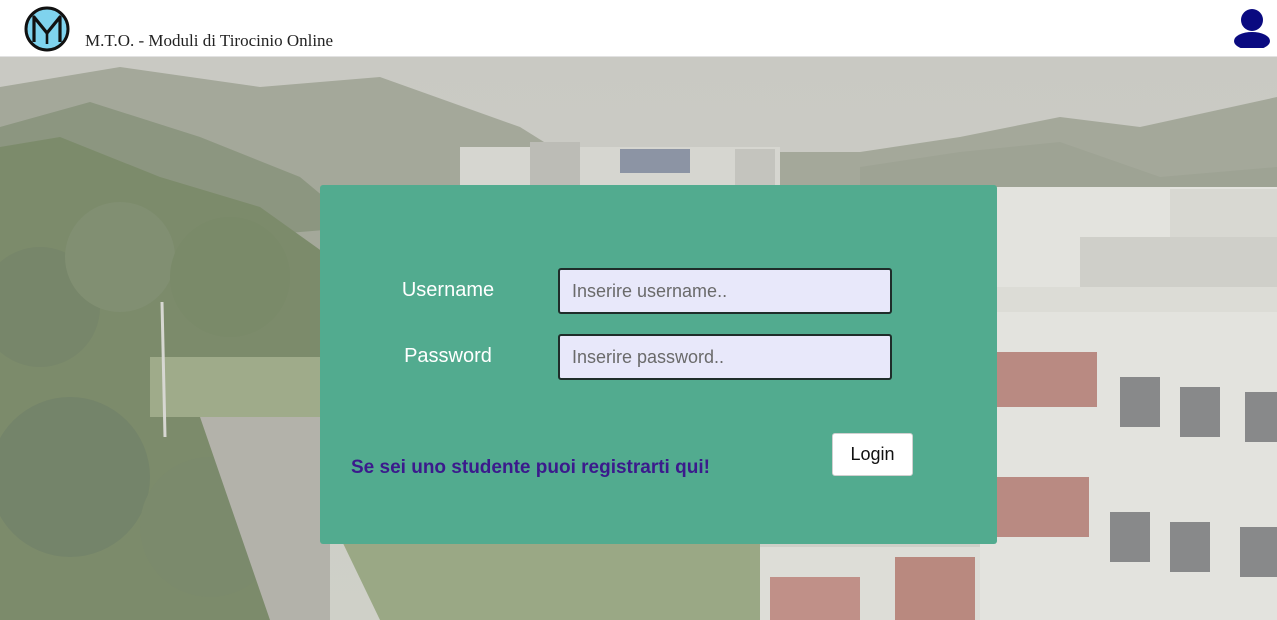  I want to click on login-button: Login, so click(872, 454).